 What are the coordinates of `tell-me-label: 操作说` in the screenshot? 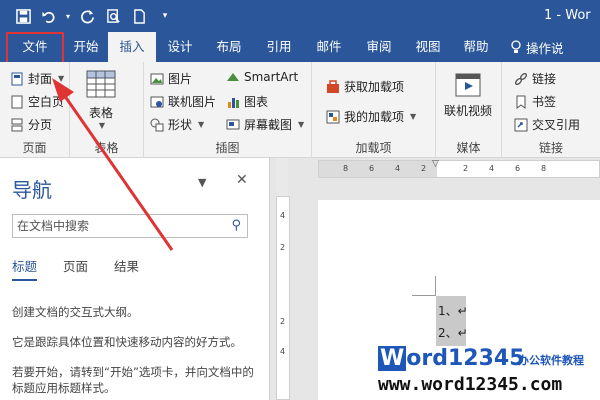 It's located at (545, 48).